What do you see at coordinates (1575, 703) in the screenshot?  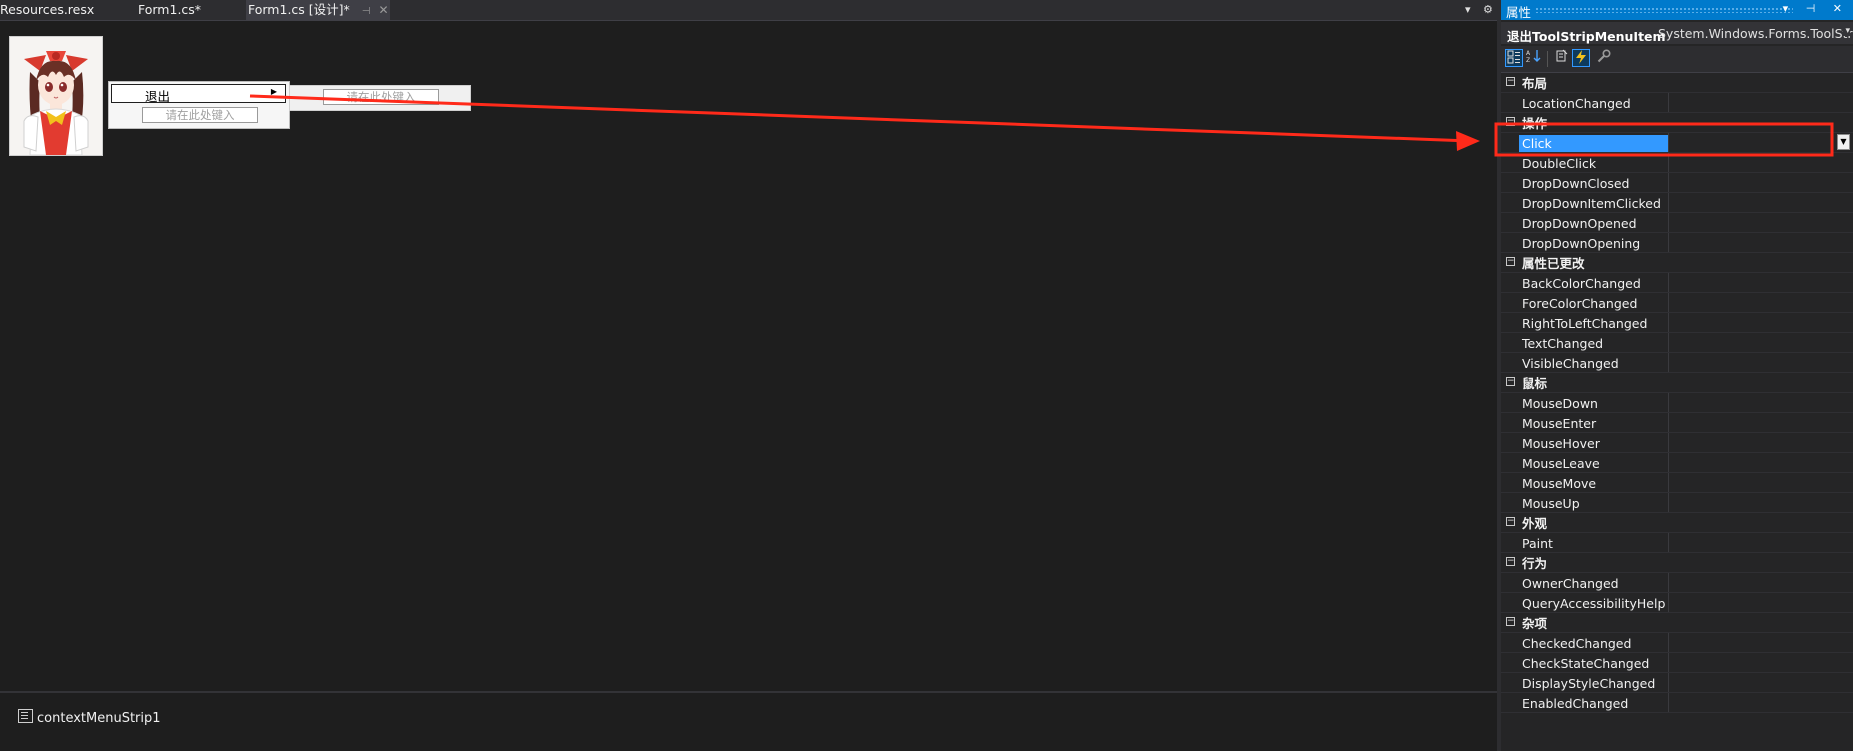 I see `event-name: EnabledChanged` at bounding box center [1575, 703].